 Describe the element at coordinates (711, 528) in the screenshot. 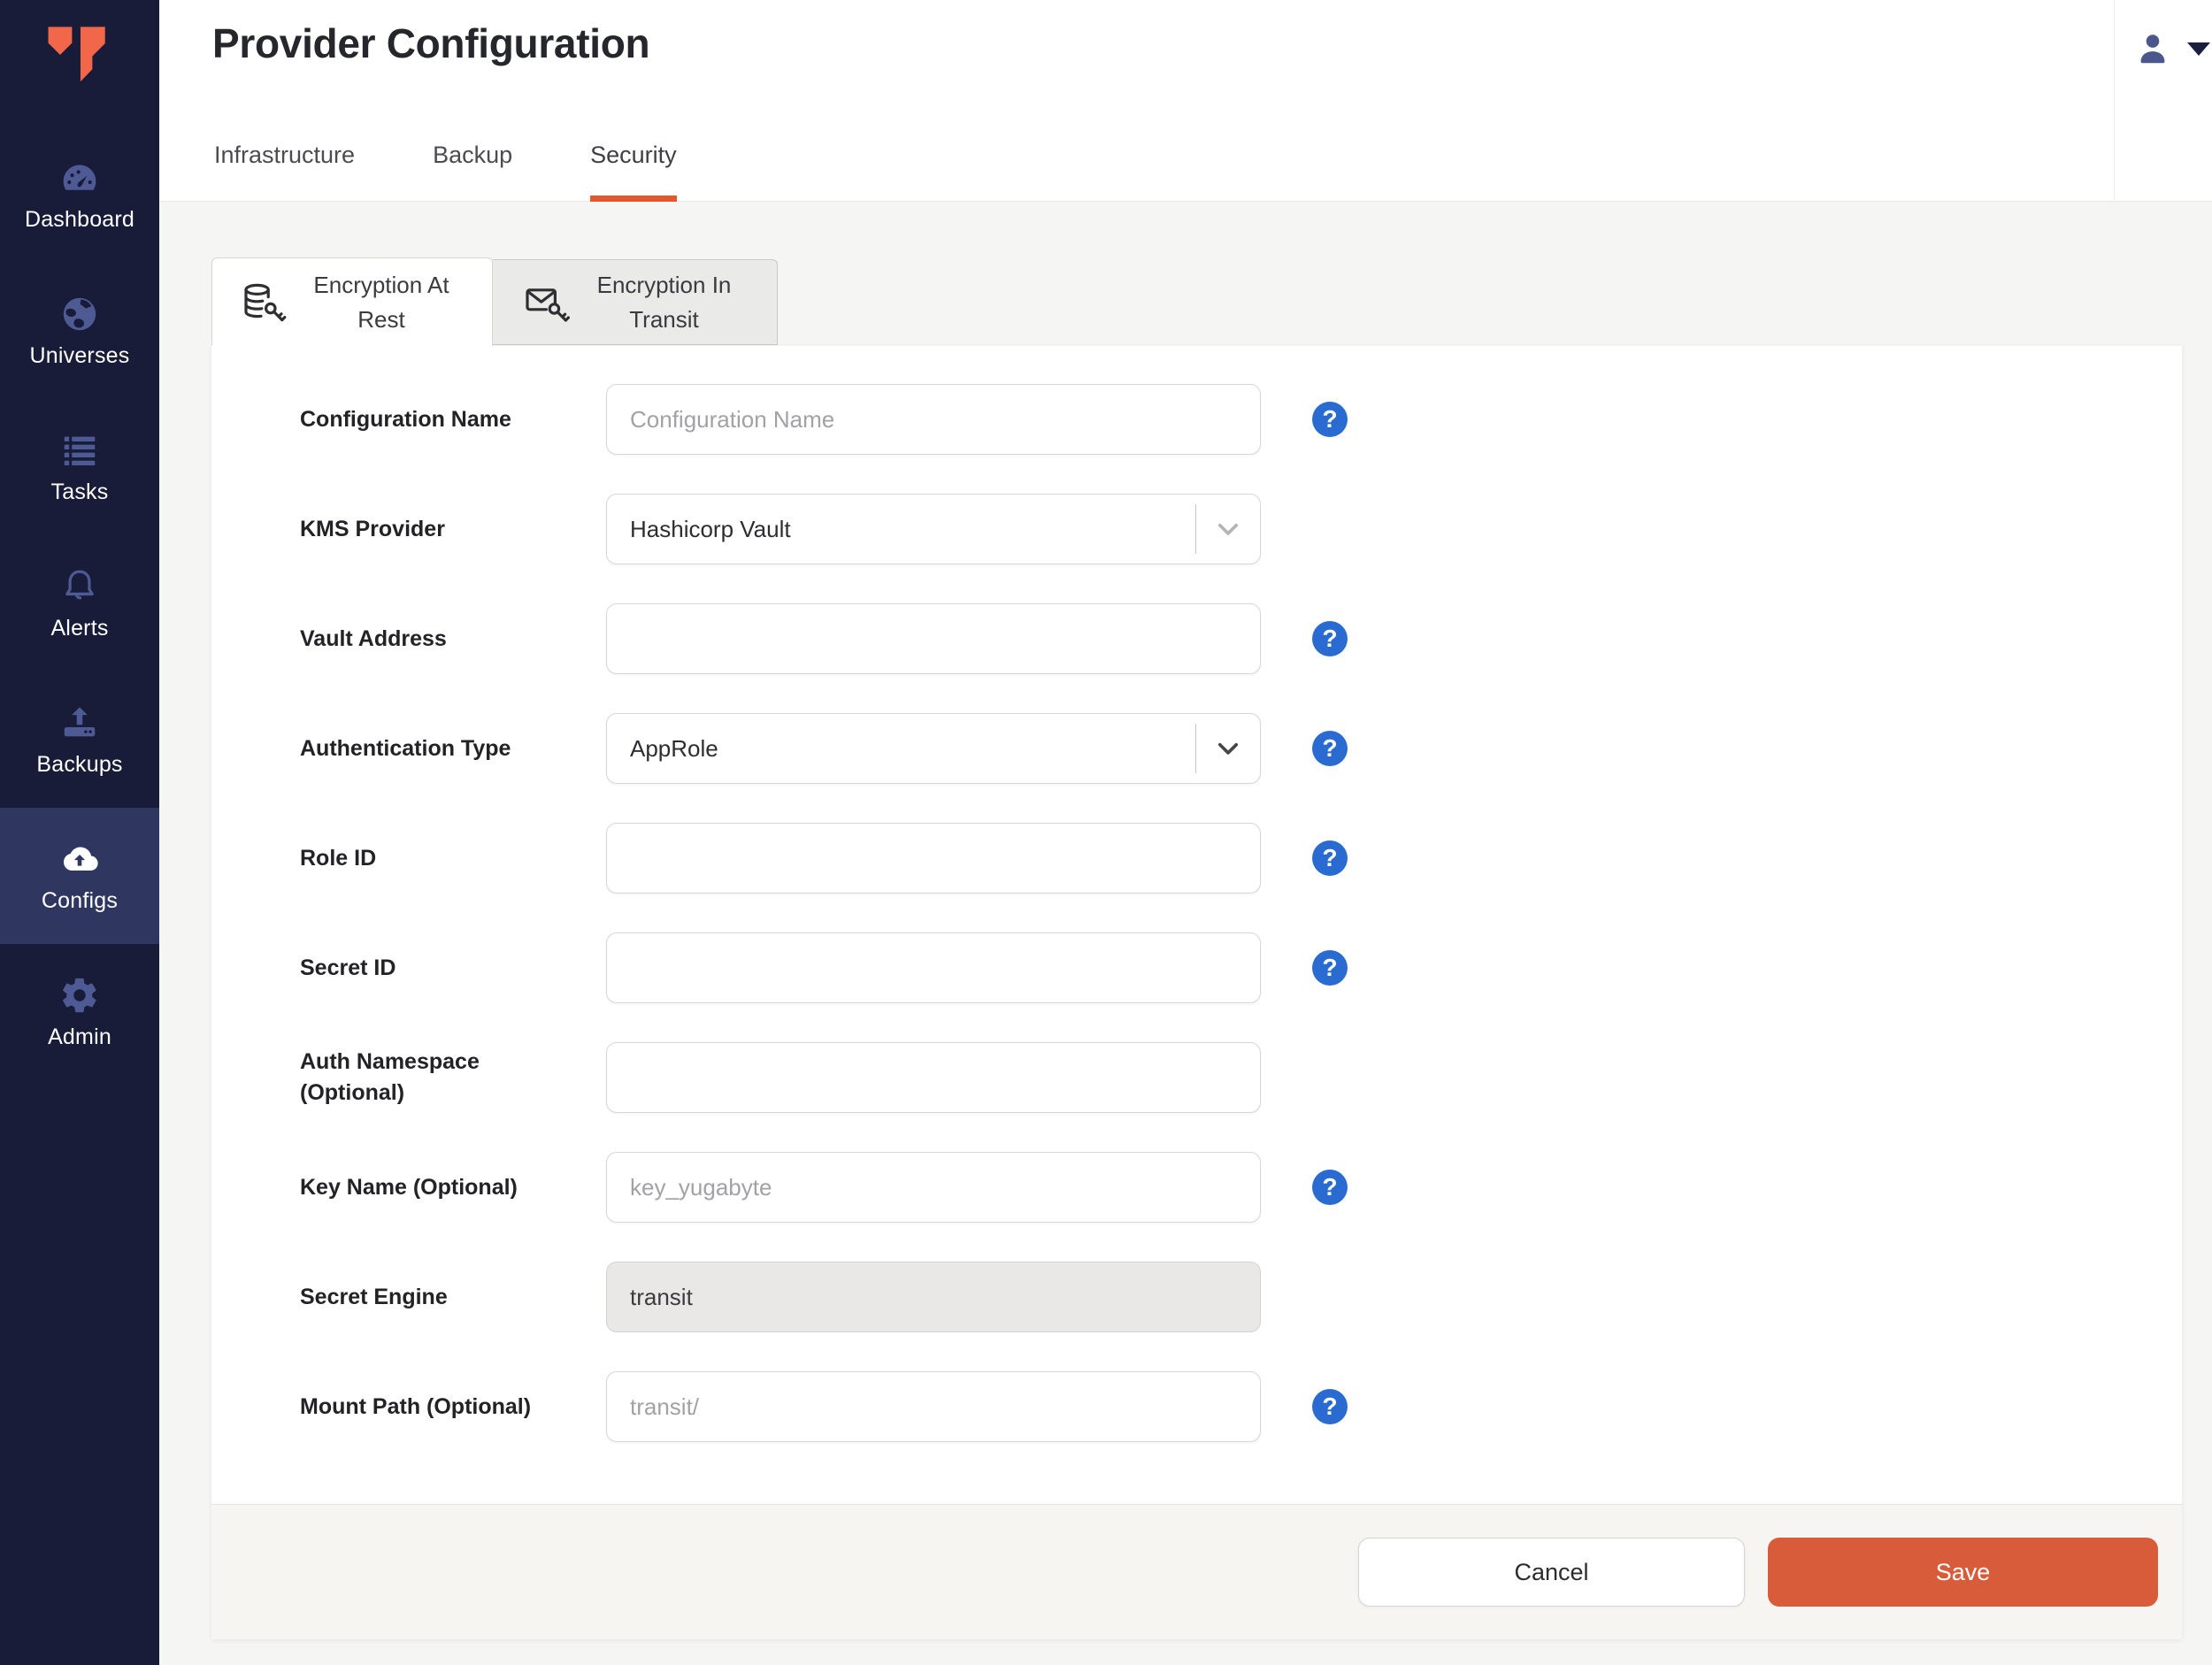

I see `kms-provider-value: Hashicorp Vault` at that location.